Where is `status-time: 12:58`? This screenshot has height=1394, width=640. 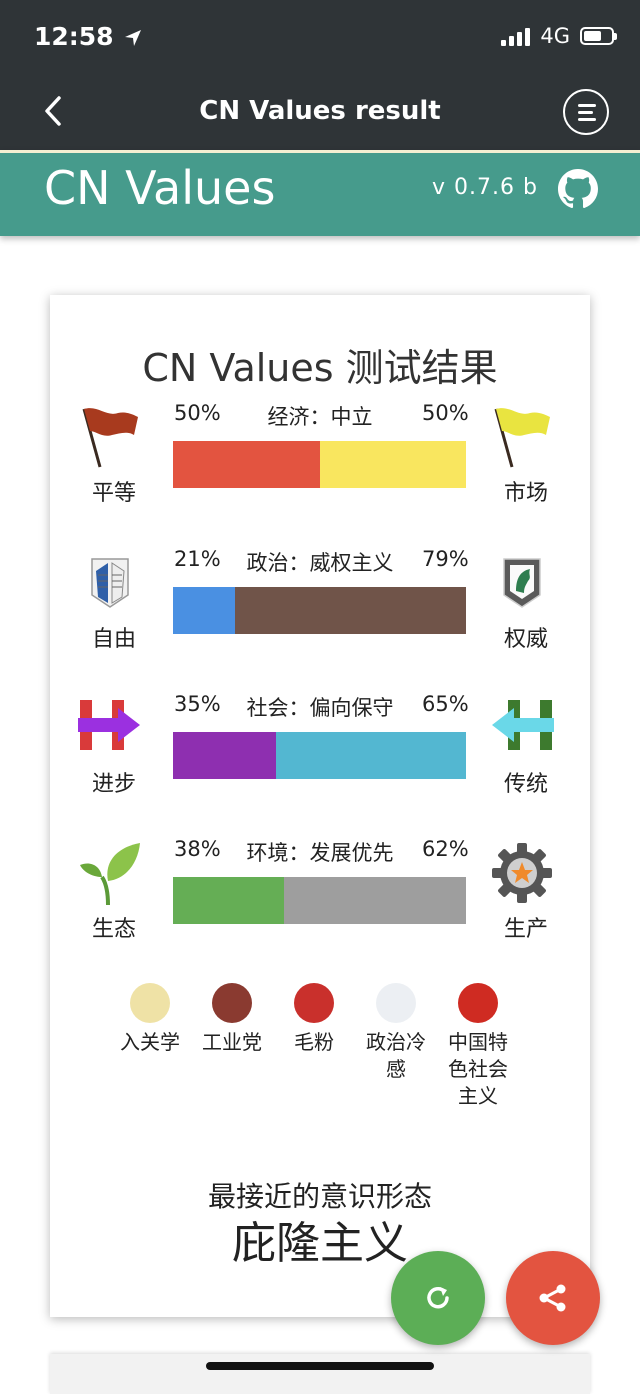
status-time: 12:58 is located at coordinates (88, 36).